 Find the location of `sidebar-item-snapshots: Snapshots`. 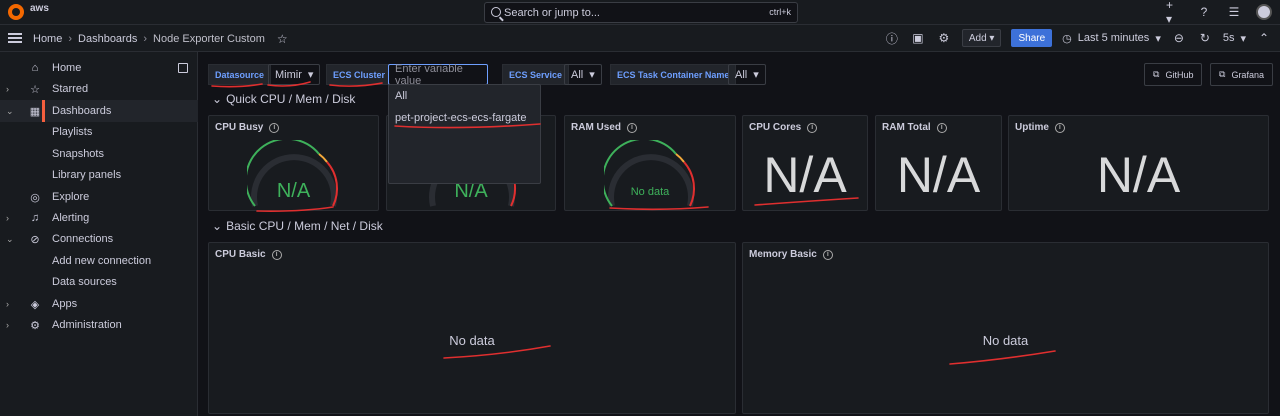

sidebar-item-snapshots: Snapshots is located at coordinates (99, 154).